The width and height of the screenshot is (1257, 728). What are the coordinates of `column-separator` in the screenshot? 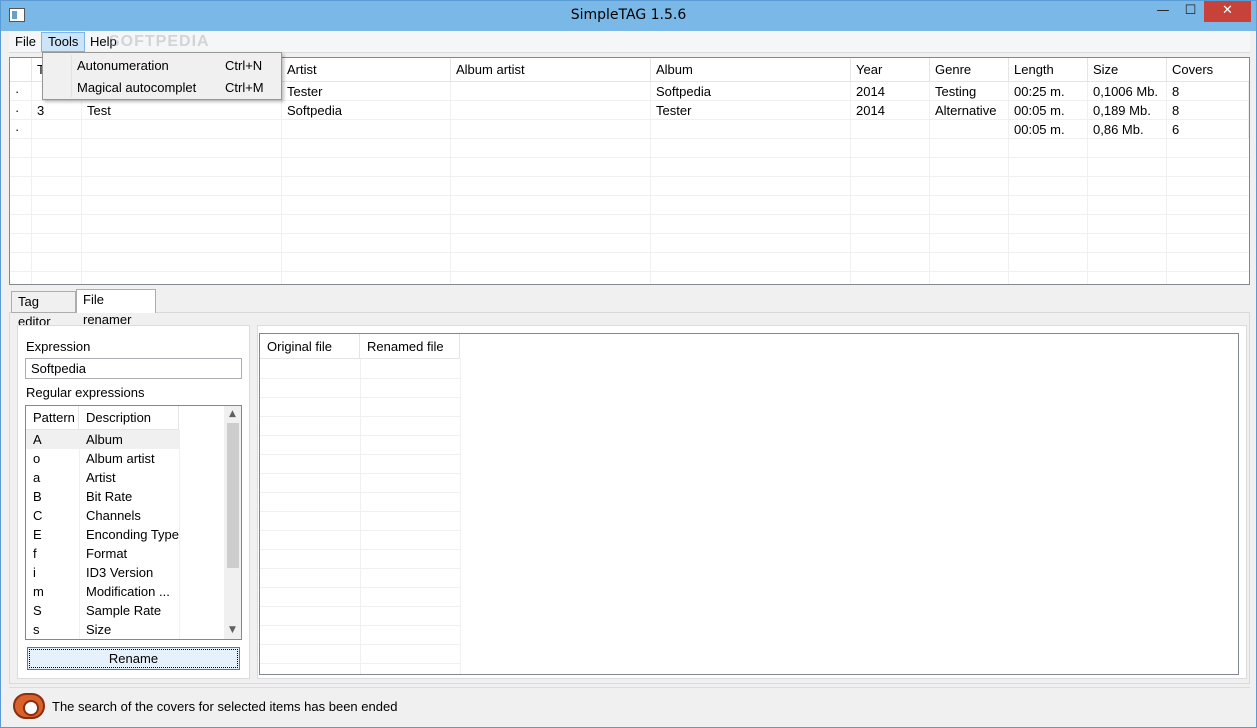 It's located at (179, 534).